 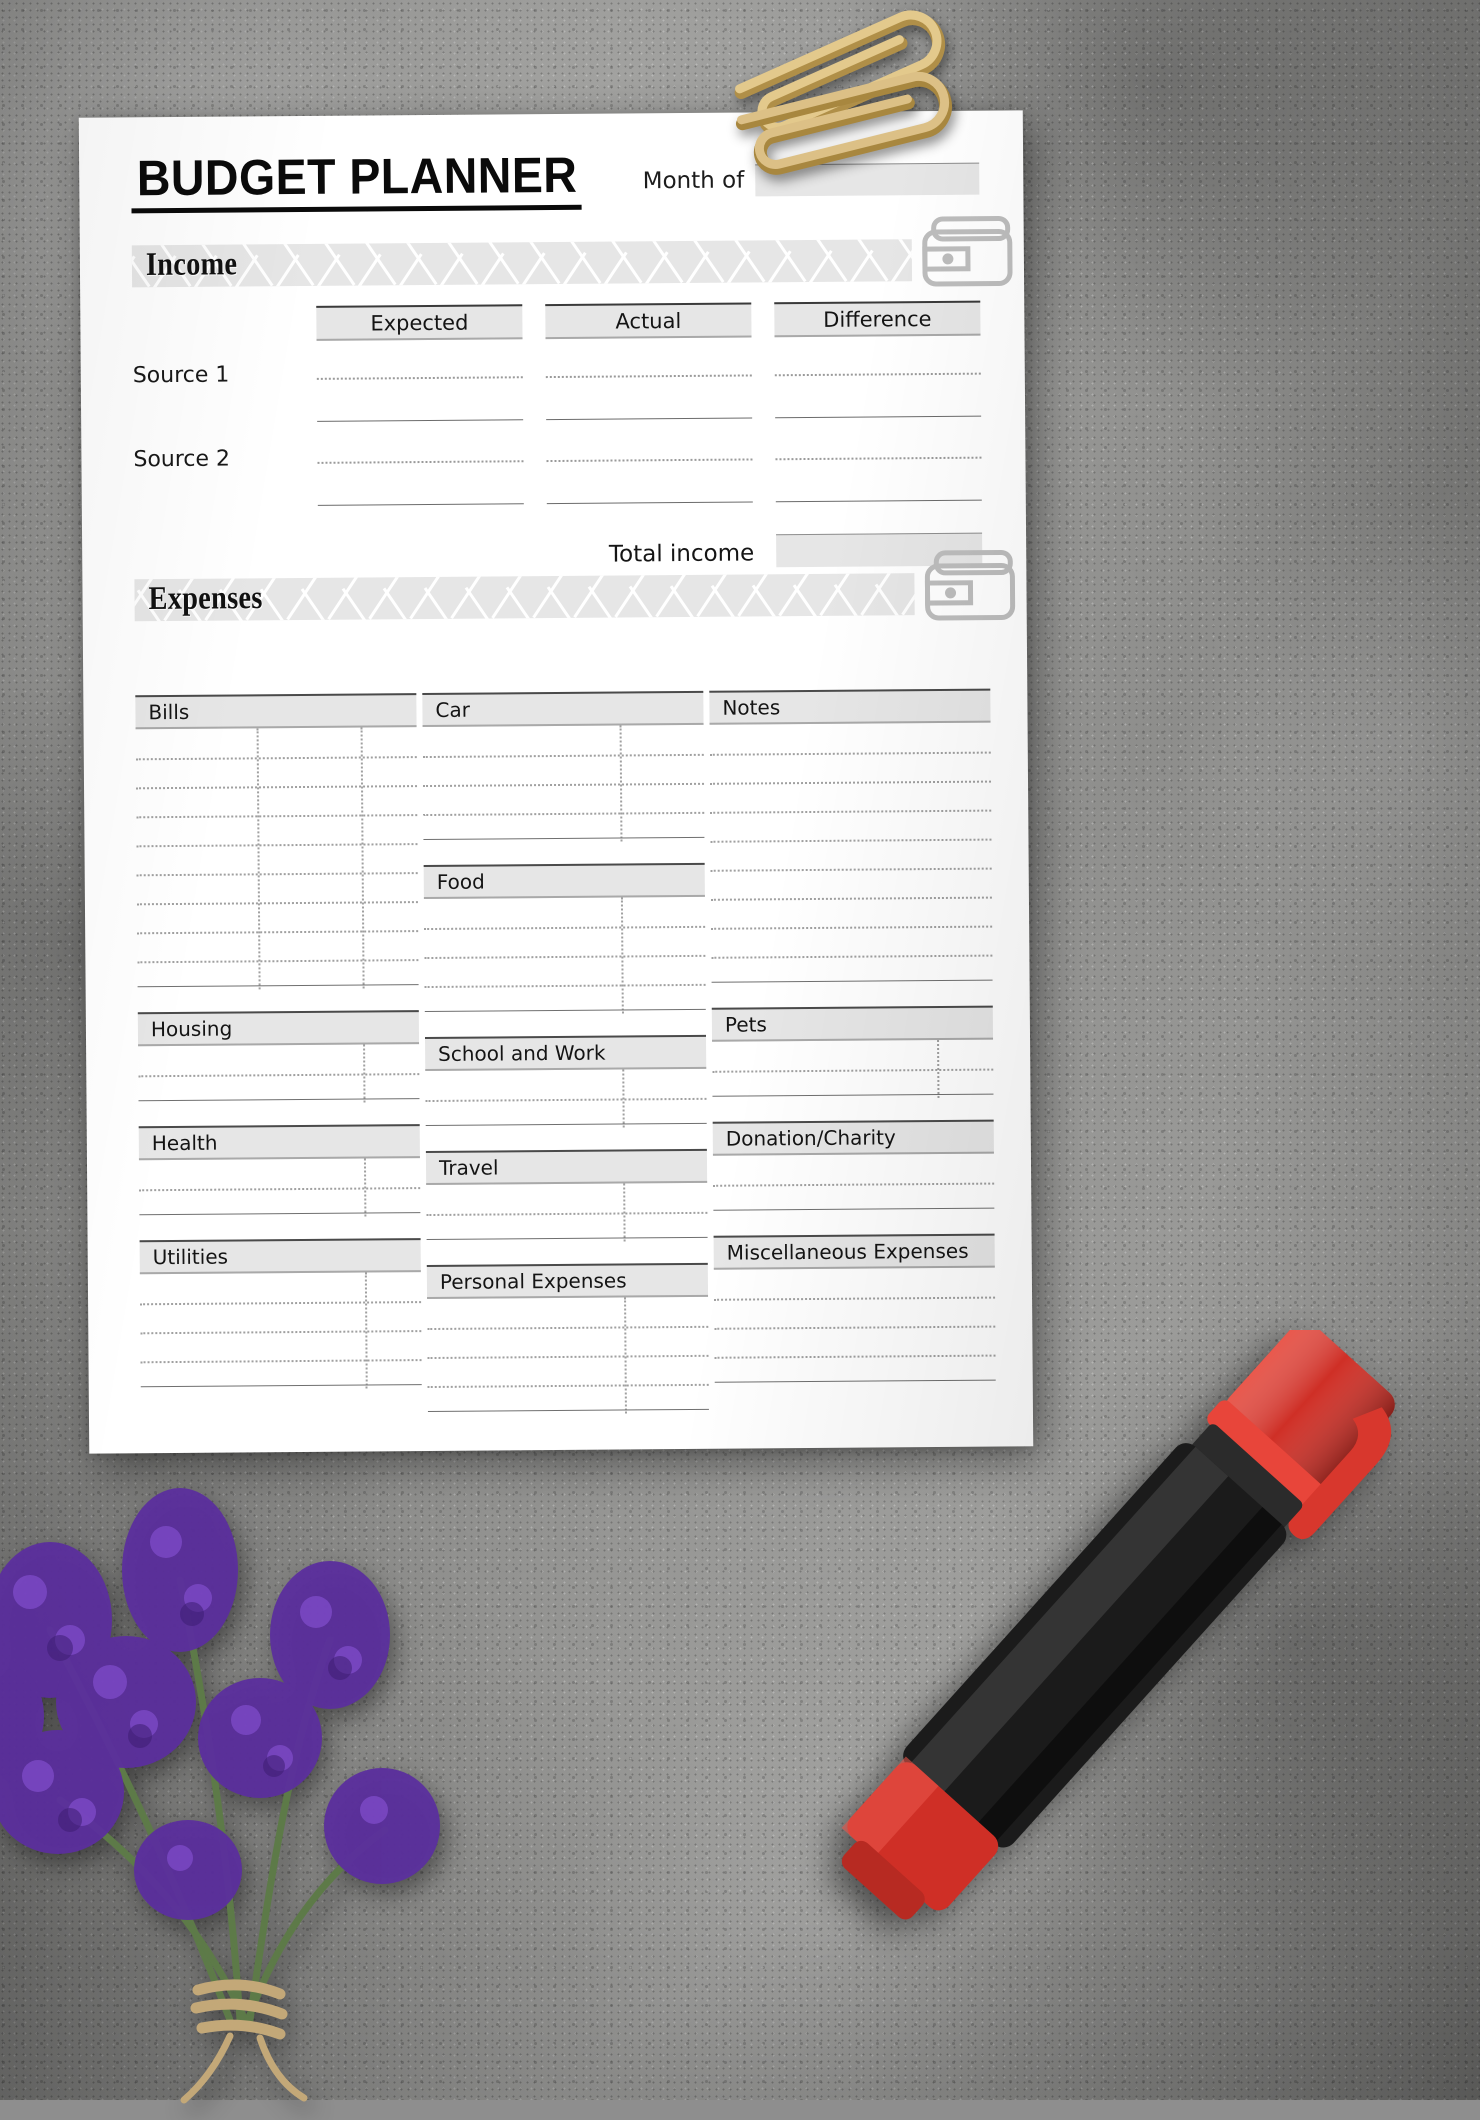 I want to click on expense-block: Donation/Charity, so click(x=853, y=1165).